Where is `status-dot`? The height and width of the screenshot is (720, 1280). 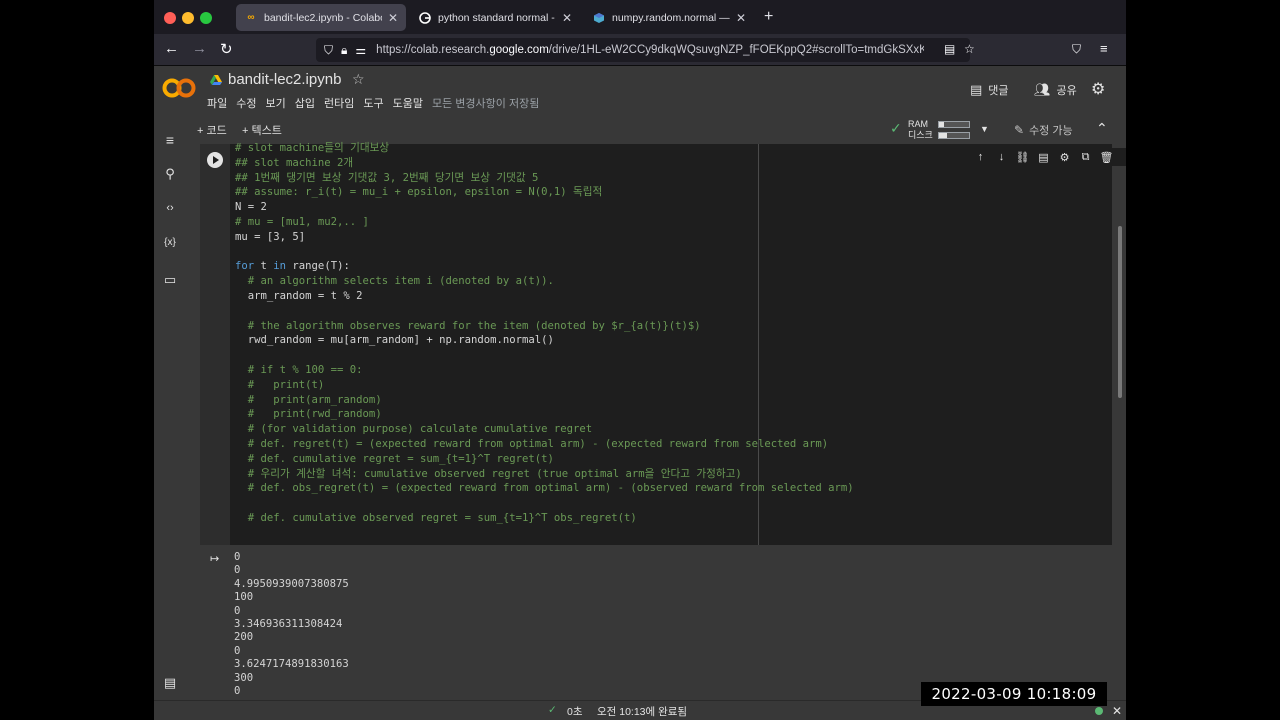
status-dot is located at coordinates (1099, 711).